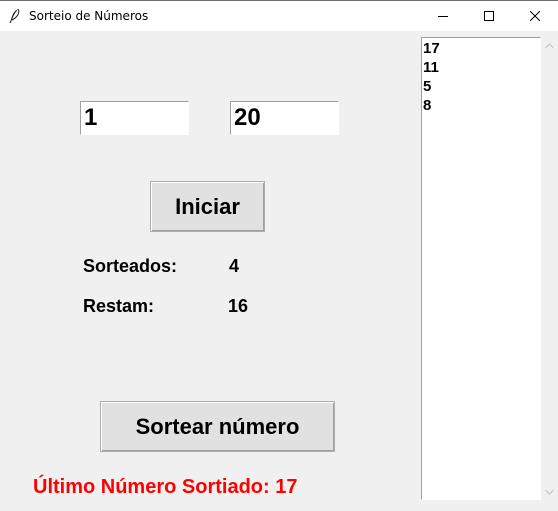 The width and height of the screenshot is (558, 511). I want to click on chevron-down-icon, so click(549, 492).